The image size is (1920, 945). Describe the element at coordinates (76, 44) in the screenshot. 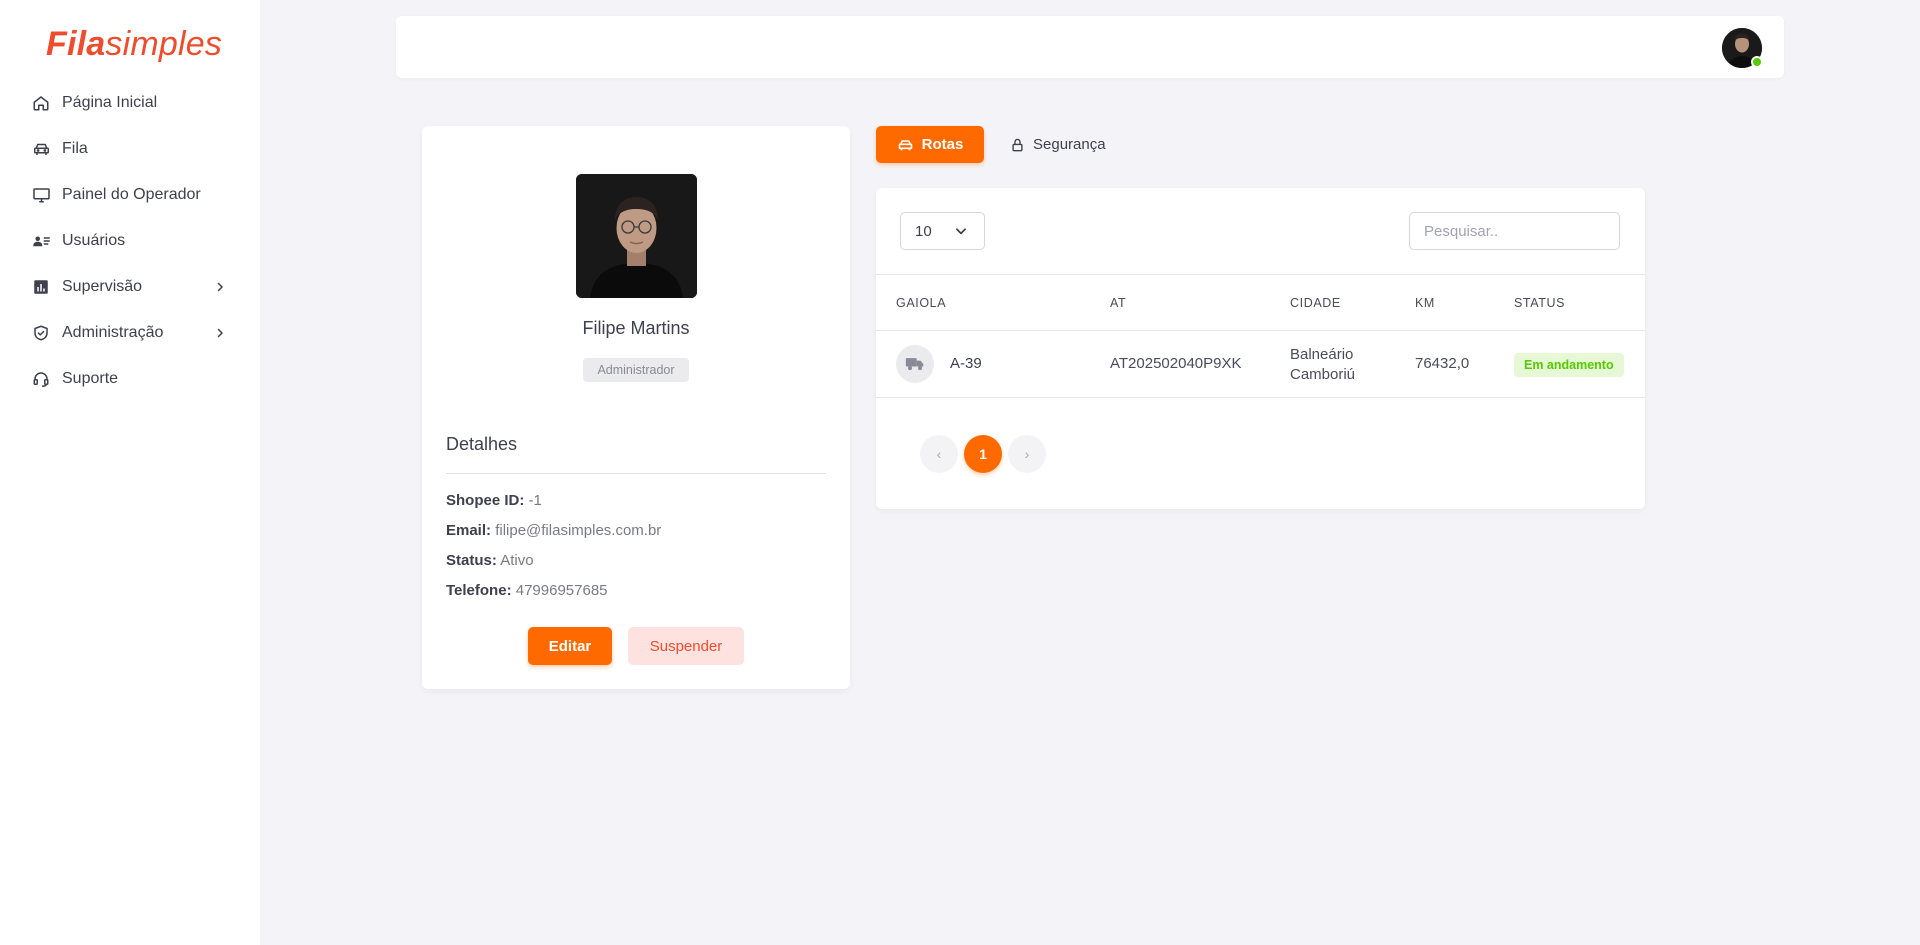

I see `brand-part1: Fila` at that location.